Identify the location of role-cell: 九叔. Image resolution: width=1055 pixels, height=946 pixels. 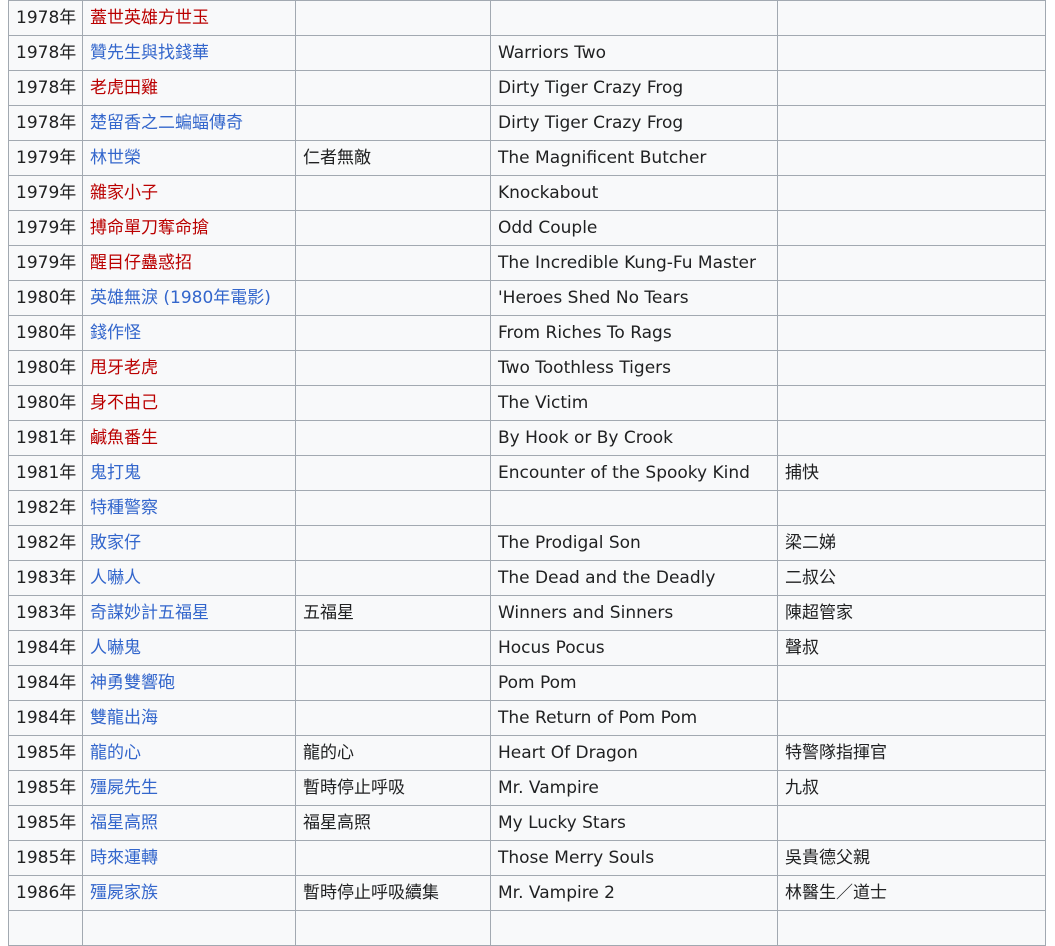
(911, 788).